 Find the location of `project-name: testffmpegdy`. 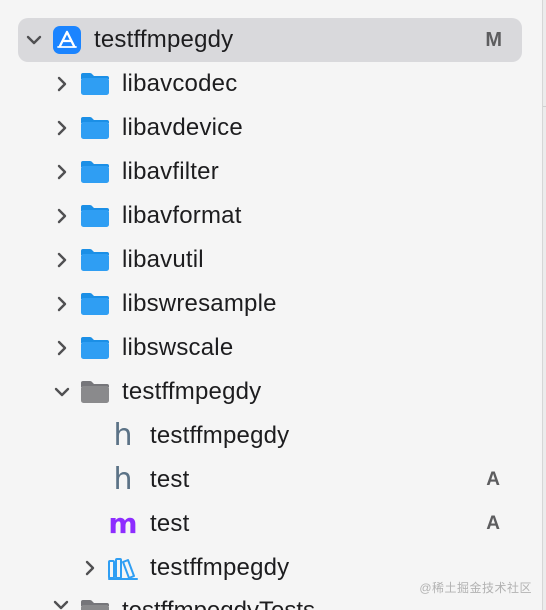

project-name: testffmpegdy is located at coordinates (164, 39).